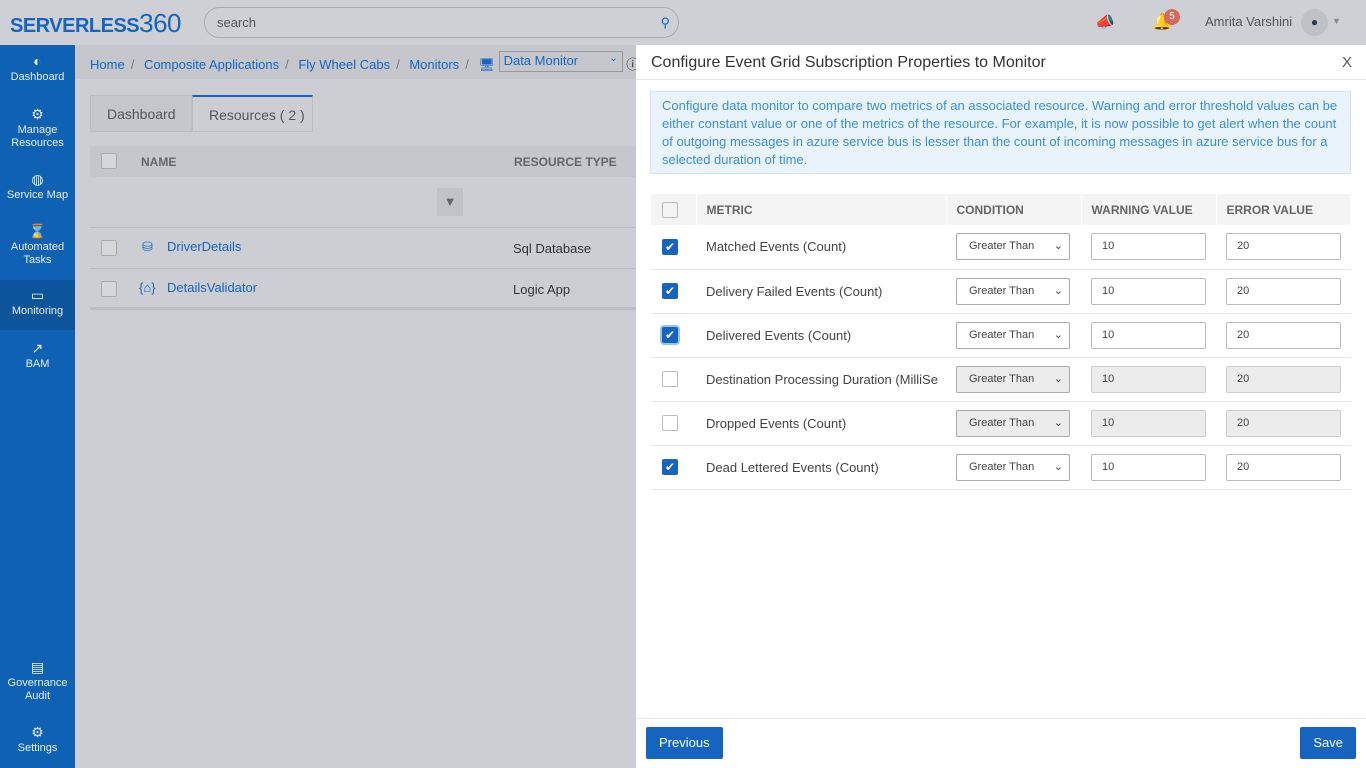 The width and height of the screenshot is (1366, 768). What do you see at coordinates (37, 295) in the screenshot?
I see `laptop-icon: ▭` at bounding box center [37, 295].